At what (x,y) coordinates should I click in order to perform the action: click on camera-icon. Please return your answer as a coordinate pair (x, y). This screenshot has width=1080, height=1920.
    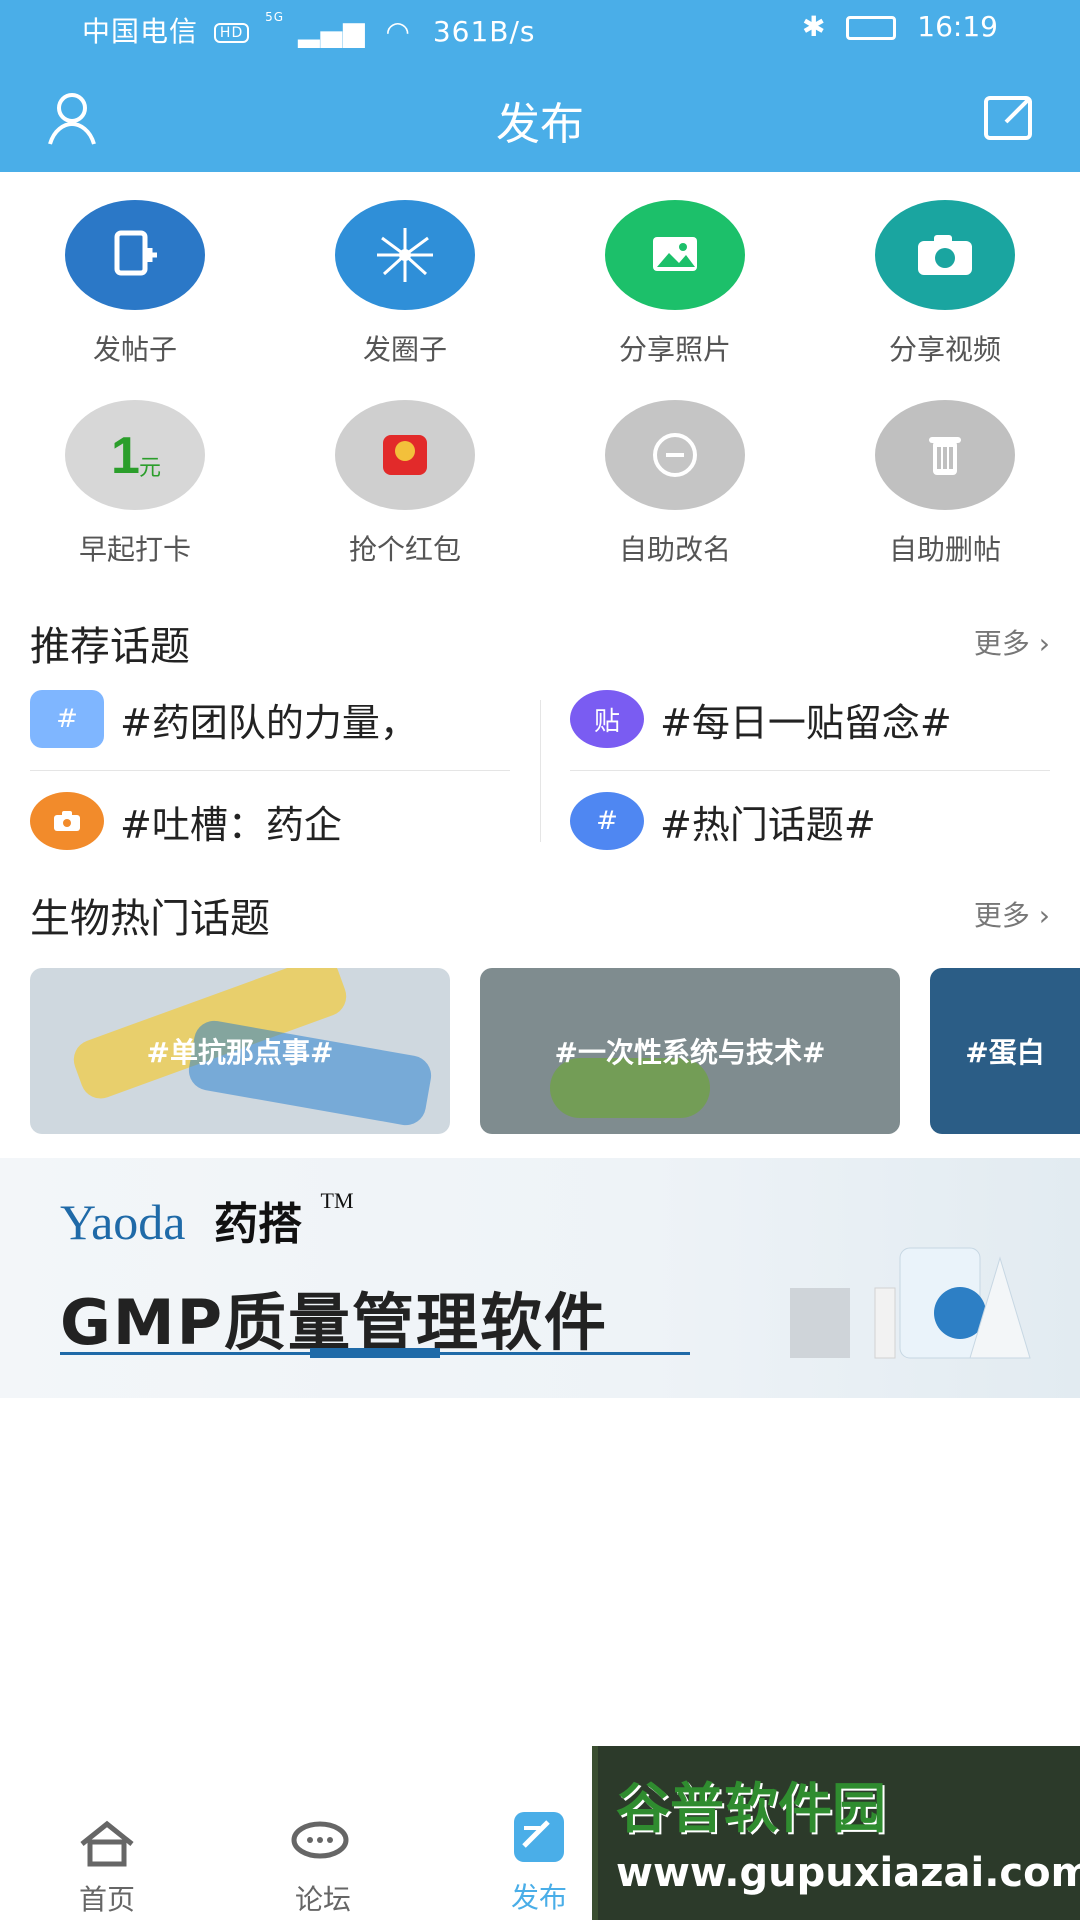
    Looking at the image, I should click on (945, 255).